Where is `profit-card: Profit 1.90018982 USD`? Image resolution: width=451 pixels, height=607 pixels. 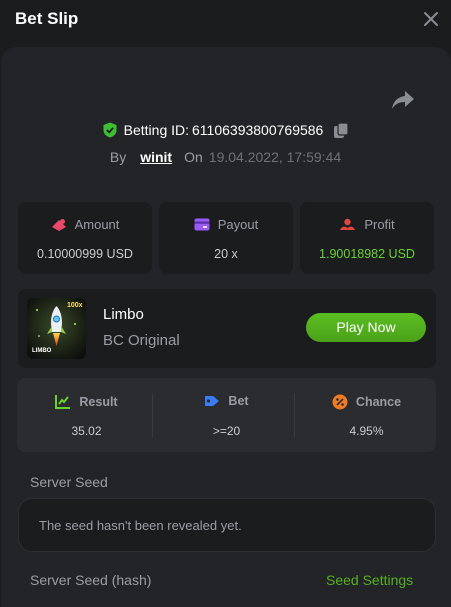 profit-card: Profit 1.90018982 USD is located at coordinates (367, 238).